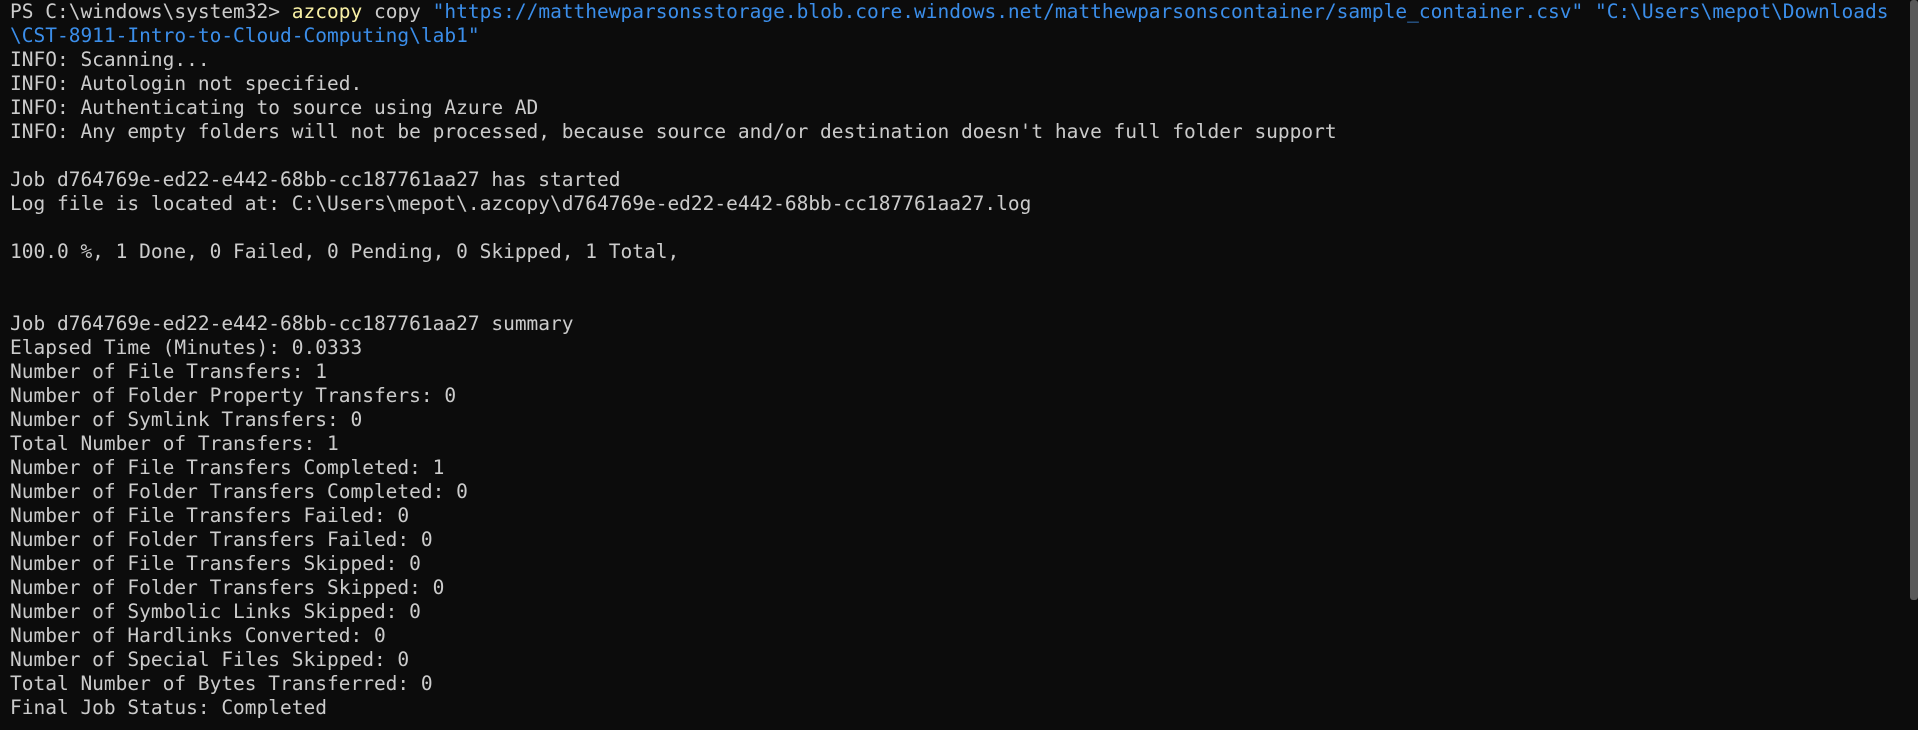 This screenshot has height=730, width=1918. I want to click on info-line: INFO: Autologin not specified., so click(186, 83).